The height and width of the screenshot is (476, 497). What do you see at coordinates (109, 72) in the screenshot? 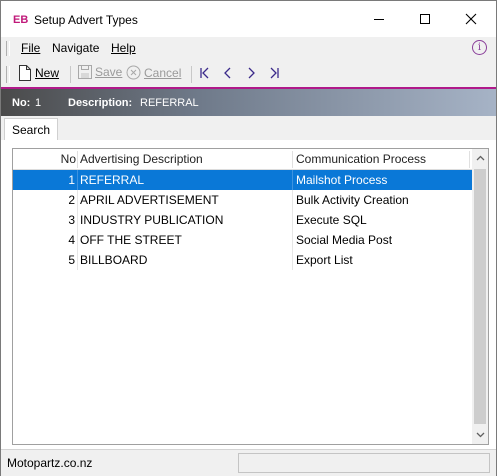
I see `save-button-label: Save` at bounding box center [109, 72].